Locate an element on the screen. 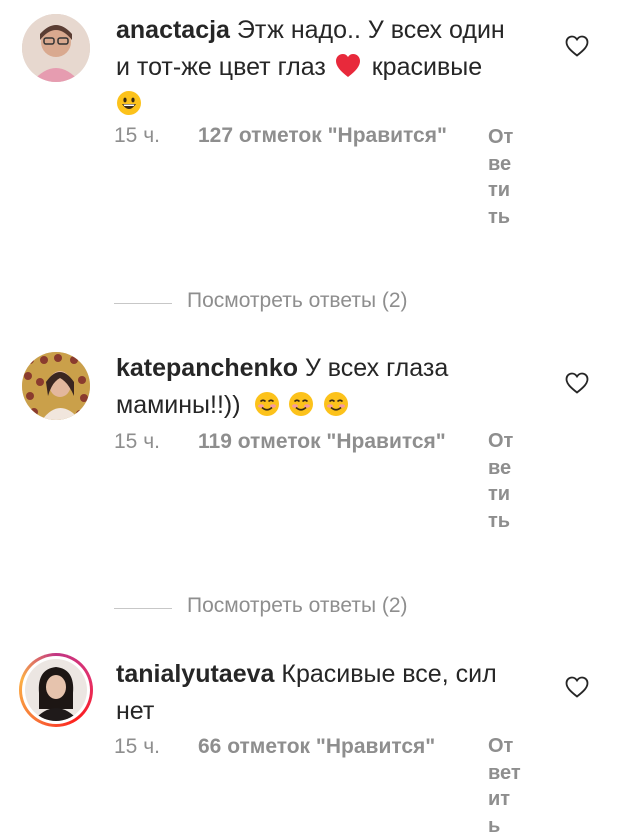 This screenshot has width=625, height=839. avatar-story-ring is located at coordinates (56, 690).